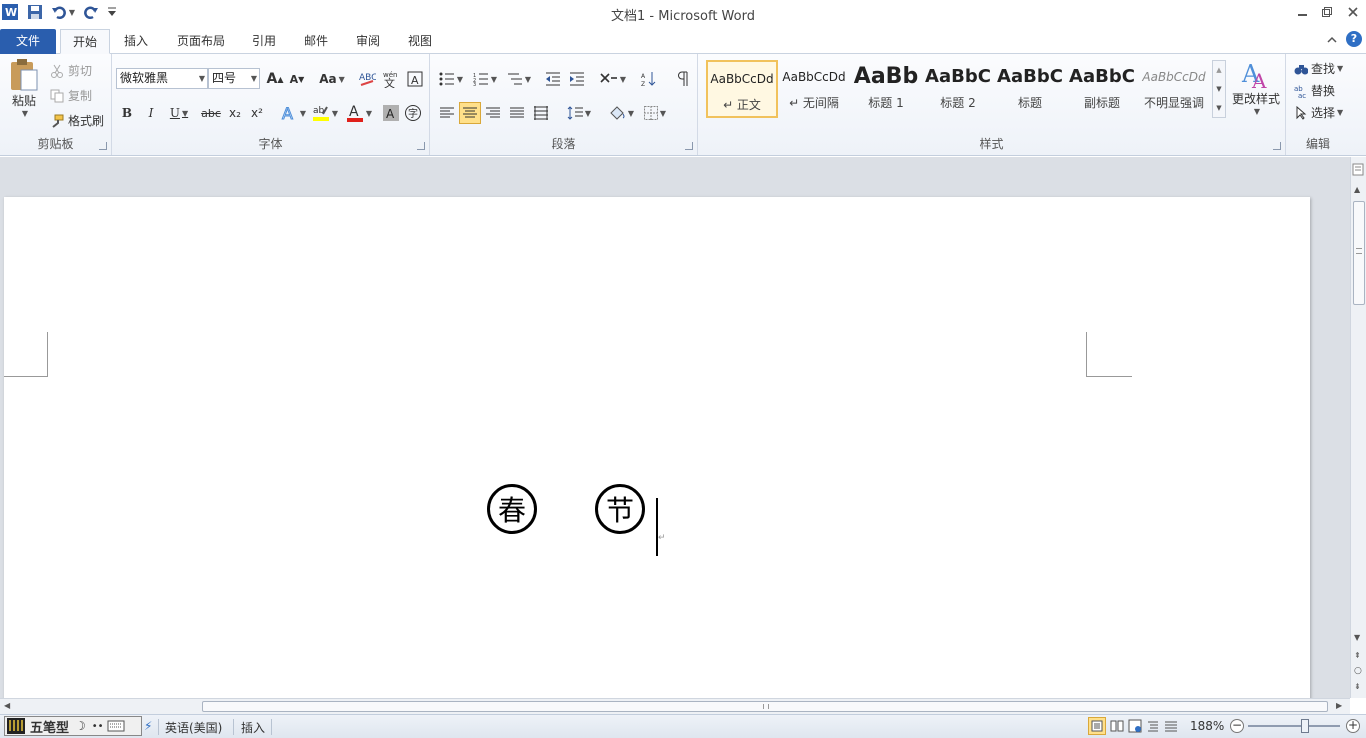 This screenshot has height=738, width=1366. I want to click on tab-file: 文件, so click(28, 41).